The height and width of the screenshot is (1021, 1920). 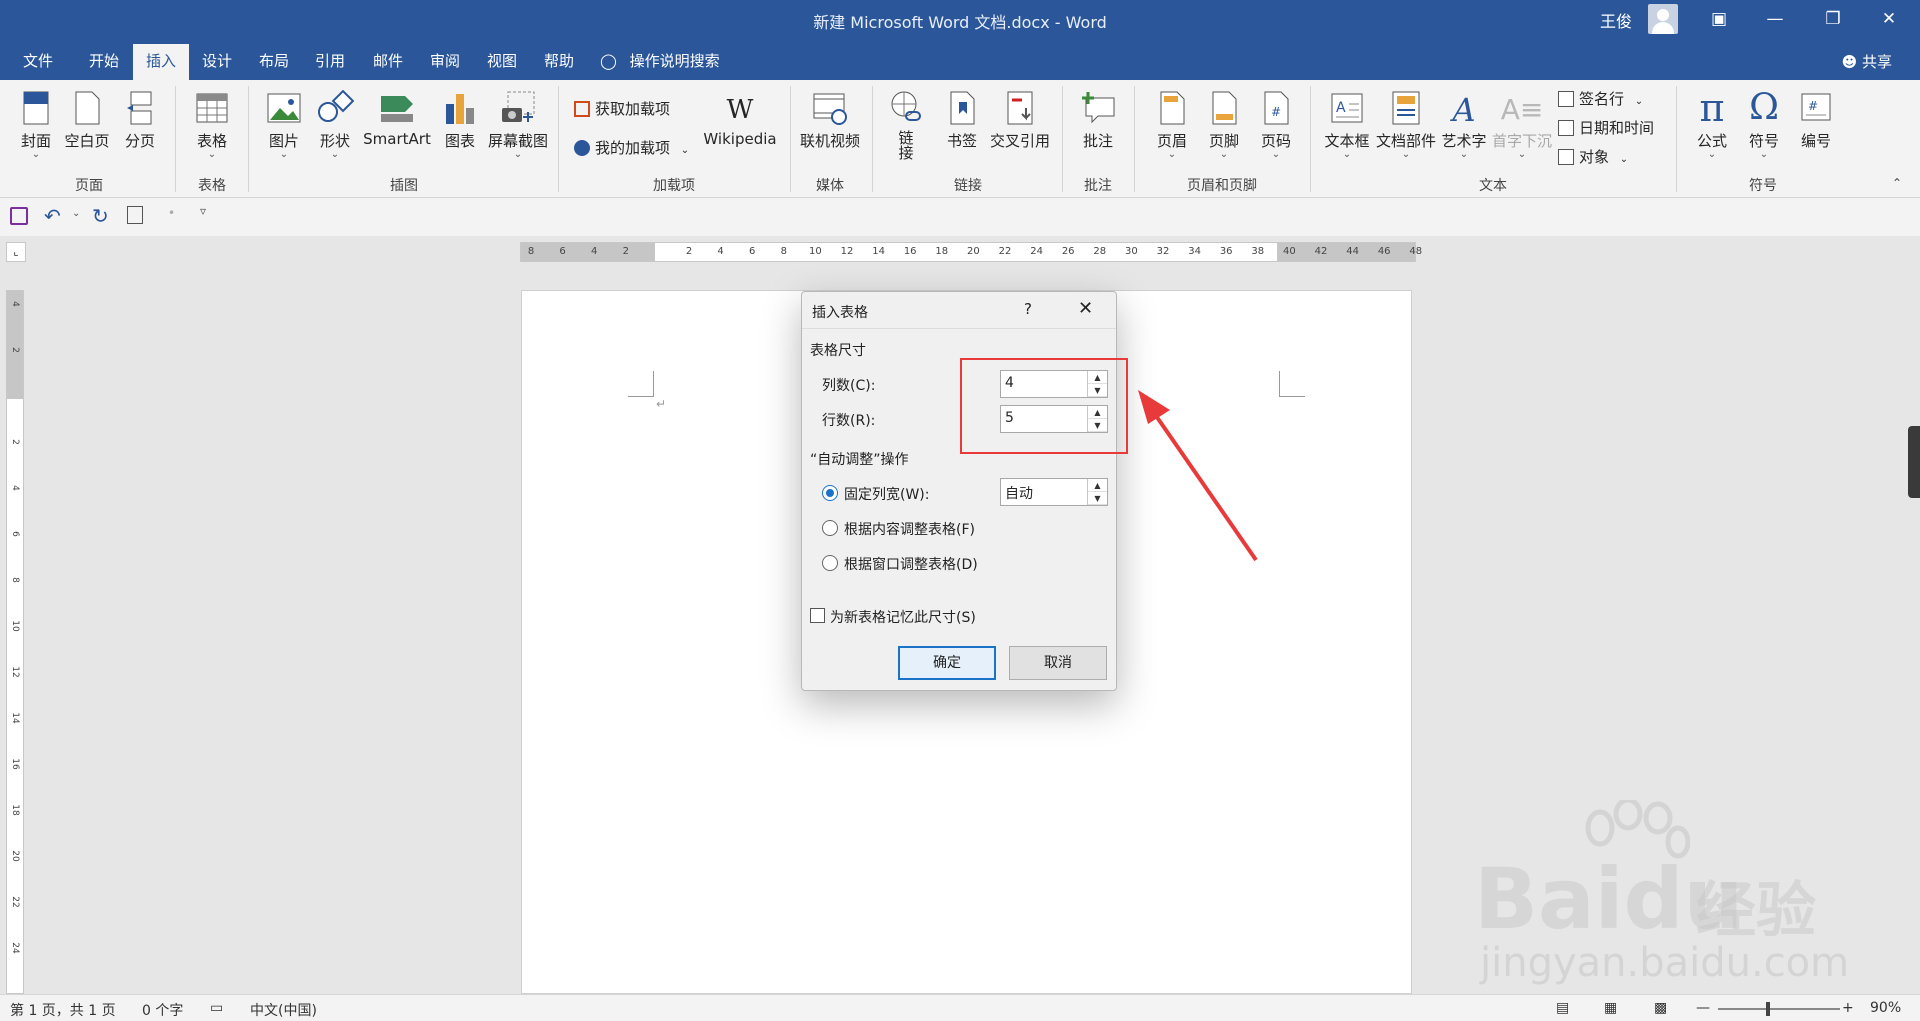 What do you see at coordinates (1867, 61) in the screenshot?
I see `share-button: ☻ 共享` at bounding box center [1867, 61].